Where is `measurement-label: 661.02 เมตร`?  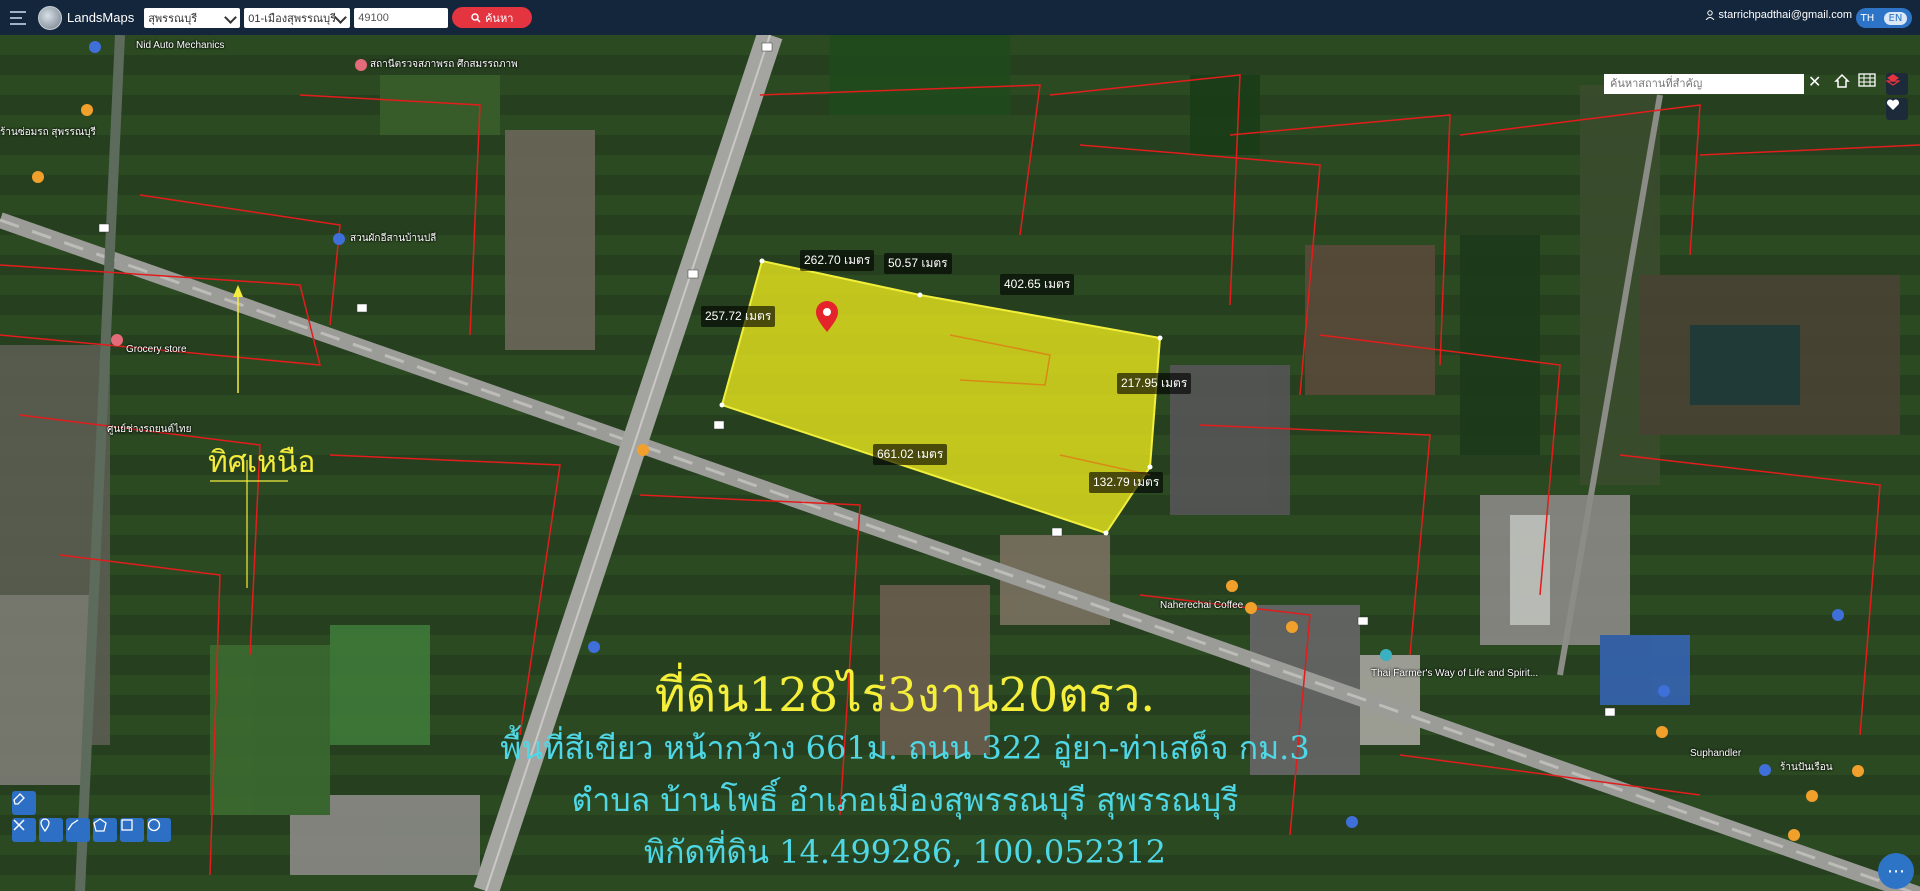 measurement-label: 661.02 เมตร is located at coordinates (910, 454).